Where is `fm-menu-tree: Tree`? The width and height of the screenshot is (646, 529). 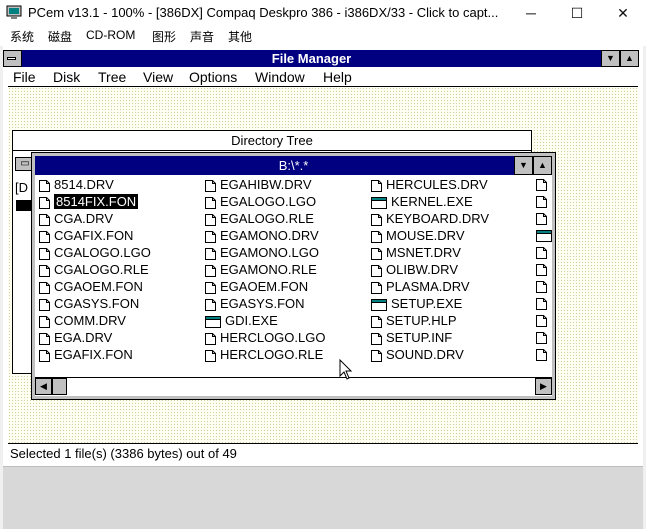 fm-menu-tree: Tree is located at coordinates (112, 77).